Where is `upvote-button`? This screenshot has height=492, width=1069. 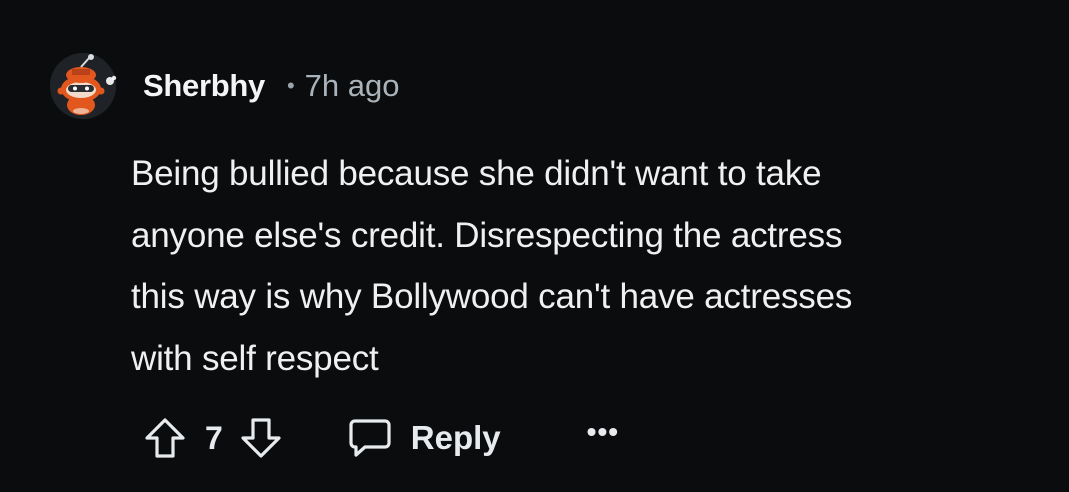
upvote-button is located at coordinates (165, 438).